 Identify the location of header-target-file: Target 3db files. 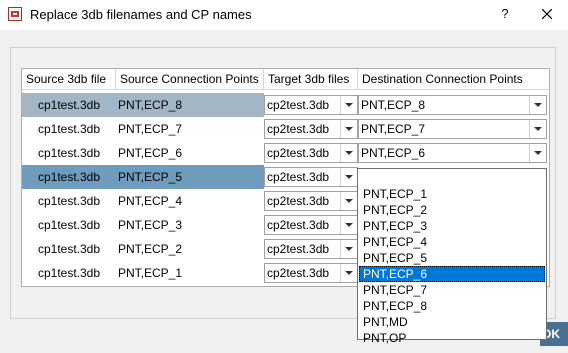
(311, 79).